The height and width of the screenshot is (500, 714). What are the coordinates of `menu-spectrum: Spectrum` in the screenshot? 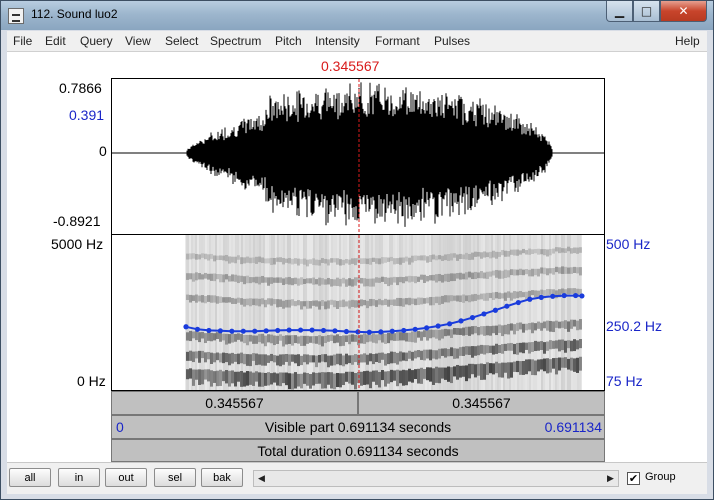 It's located at (235, 41).